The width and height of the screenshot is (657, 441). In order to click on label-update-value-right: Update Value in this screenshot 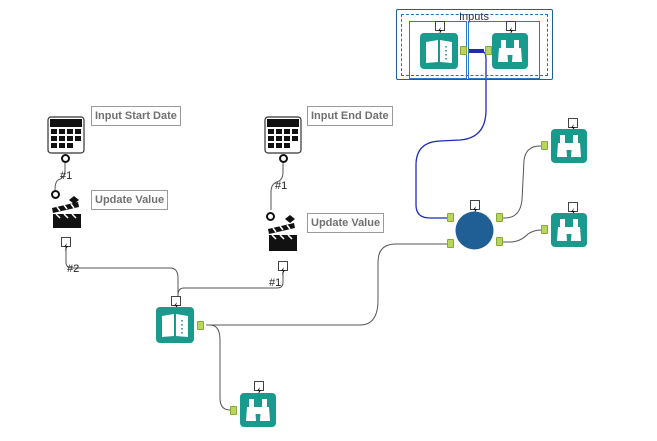, I will do `click(346, 223)`.